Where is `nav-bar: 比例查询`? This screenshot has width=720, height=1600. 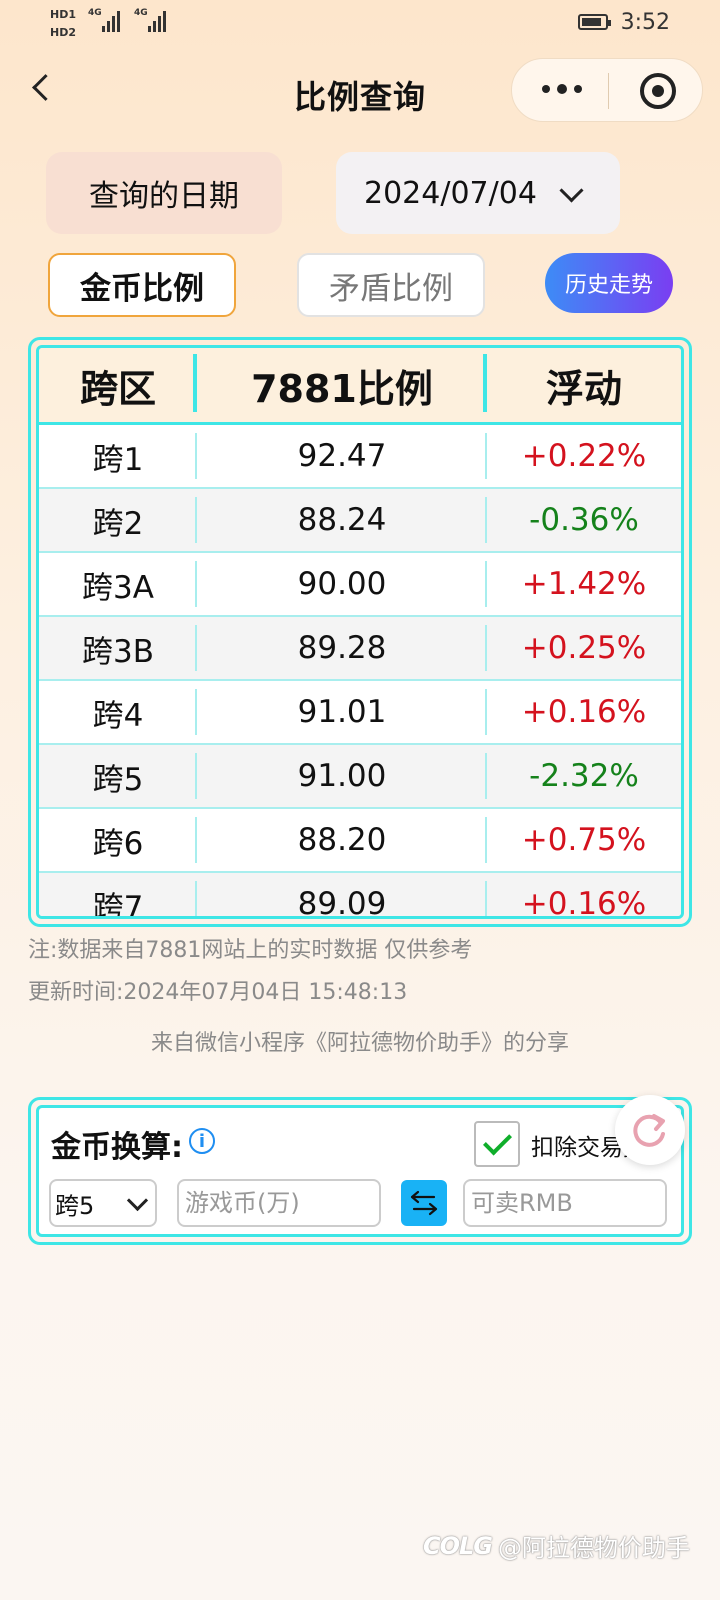
nav-bar: 比例查询 is located at coordinates (360, 90).